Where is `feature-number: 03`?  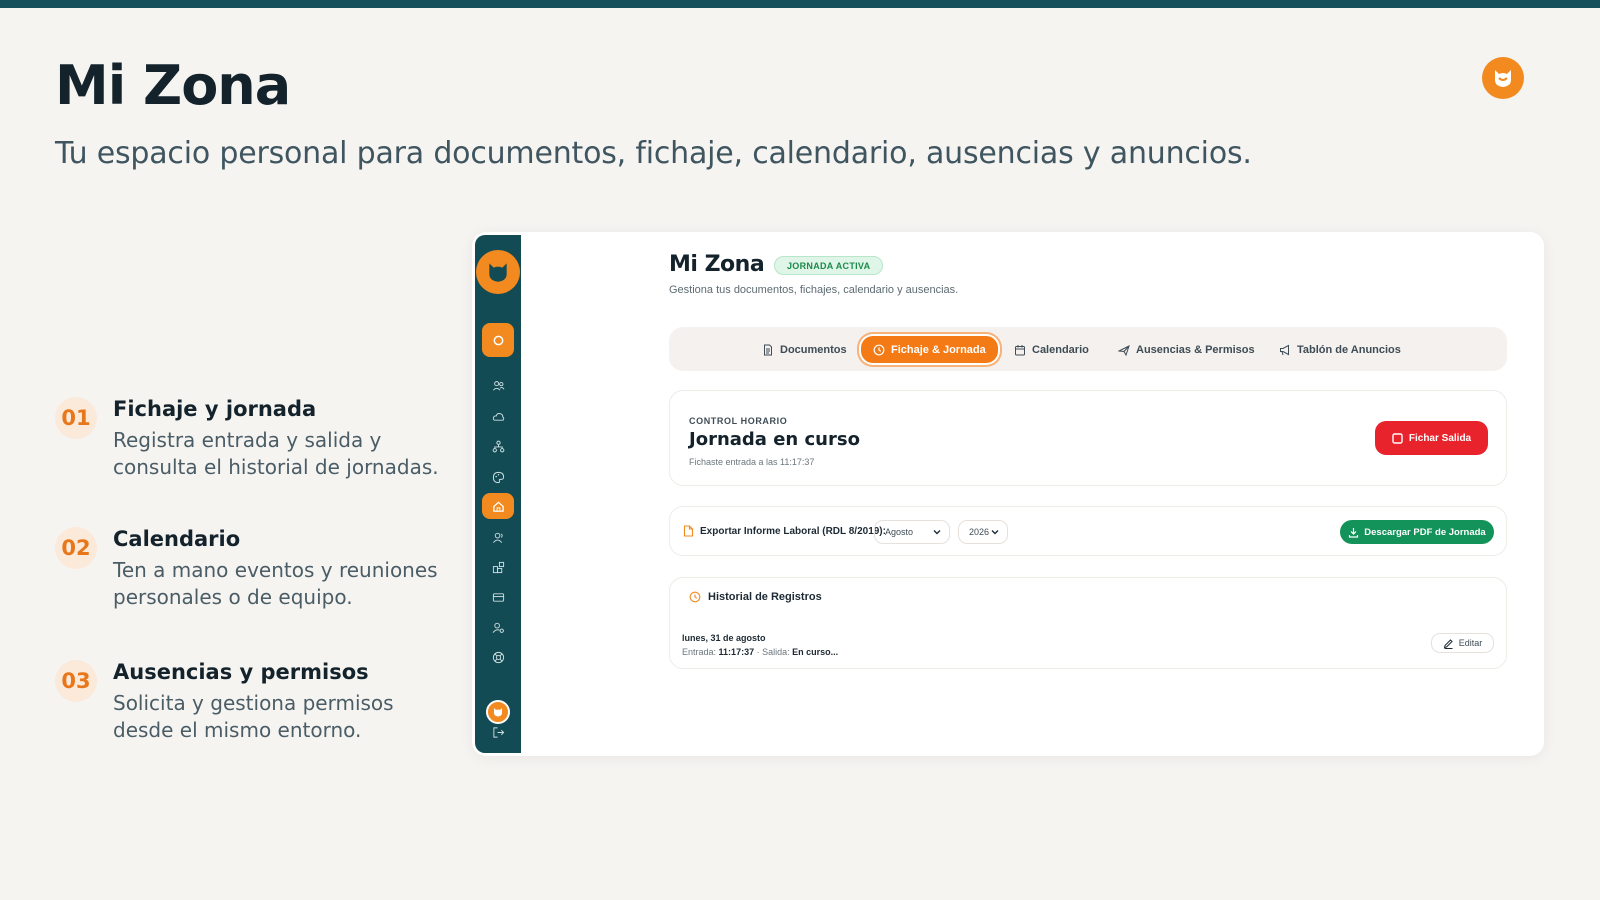 feature-number: 03 is located at coordinates (76, 681).